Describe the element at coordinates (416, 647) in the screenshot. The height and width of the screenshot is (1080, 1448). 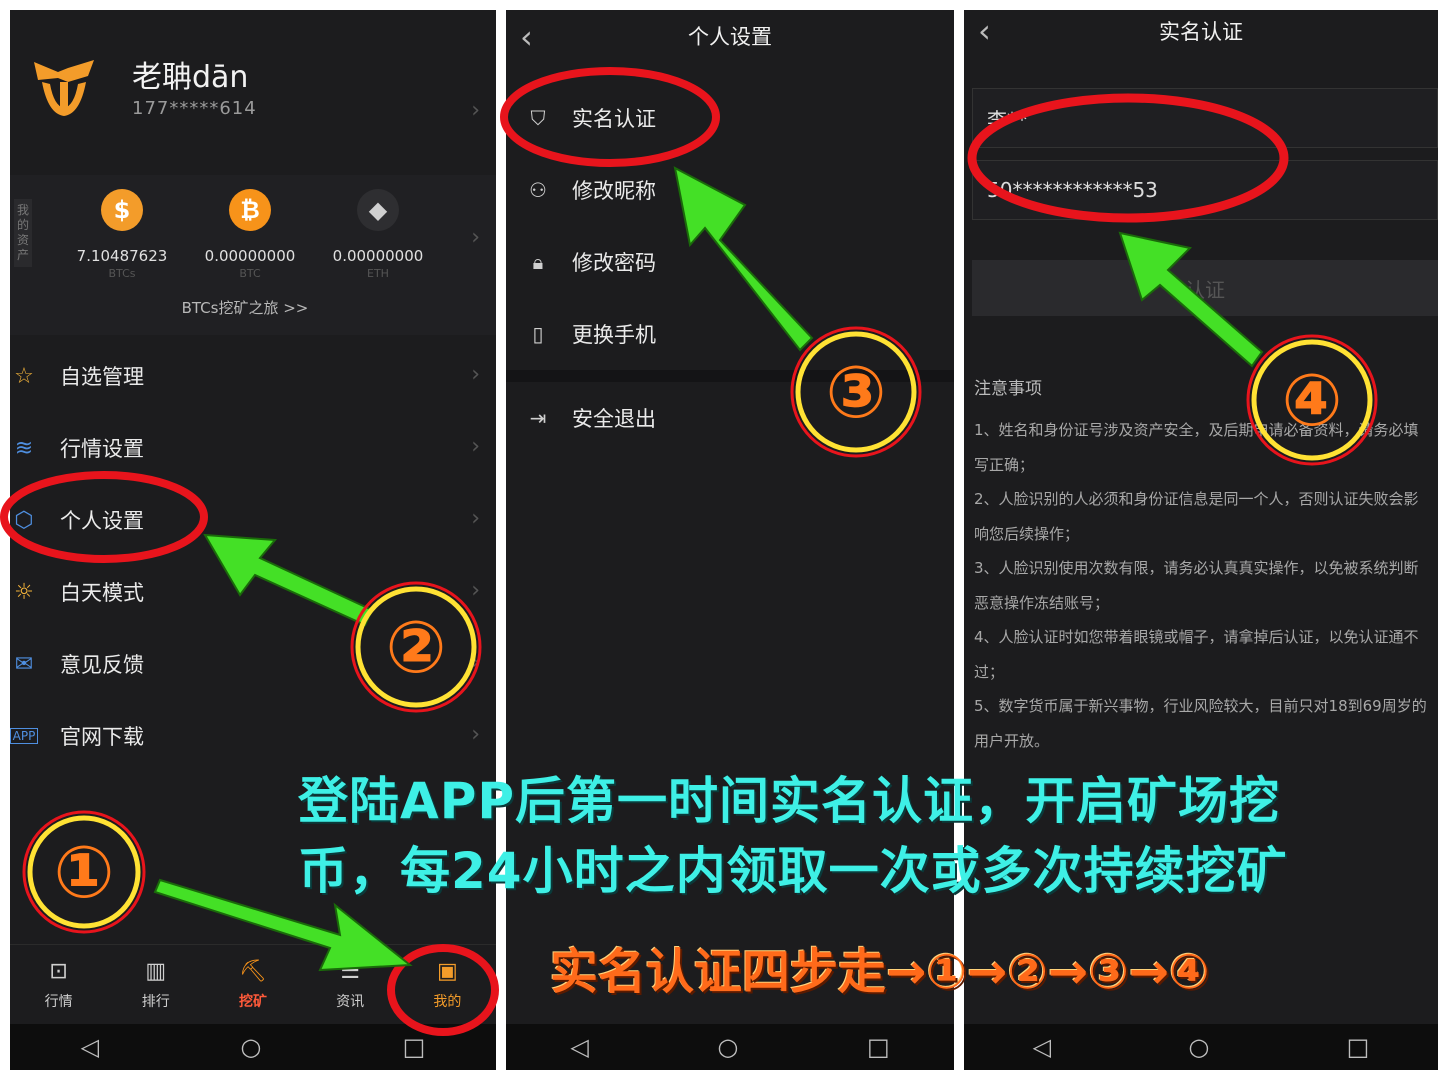
I see `step-number-2: ②` at that location.